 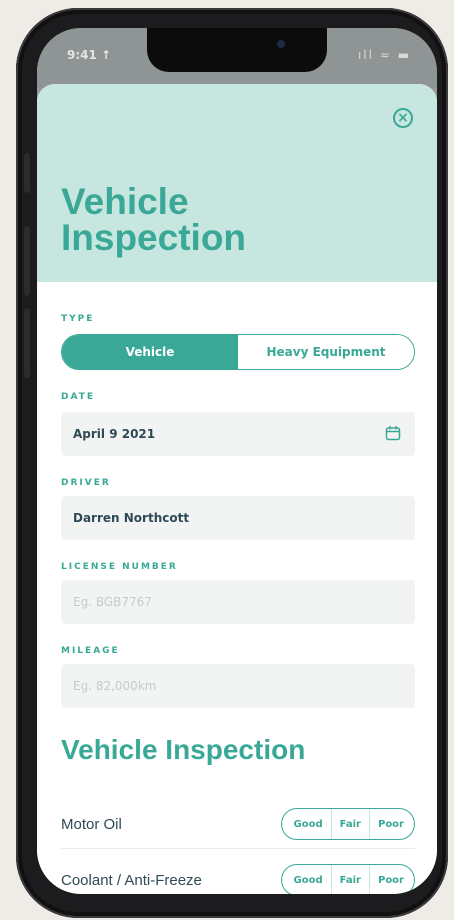 What do you see at coordinates (238, 518) in the screenshot?
I see `driver-field: Darren Northcott` at bounding box center [238, 518].